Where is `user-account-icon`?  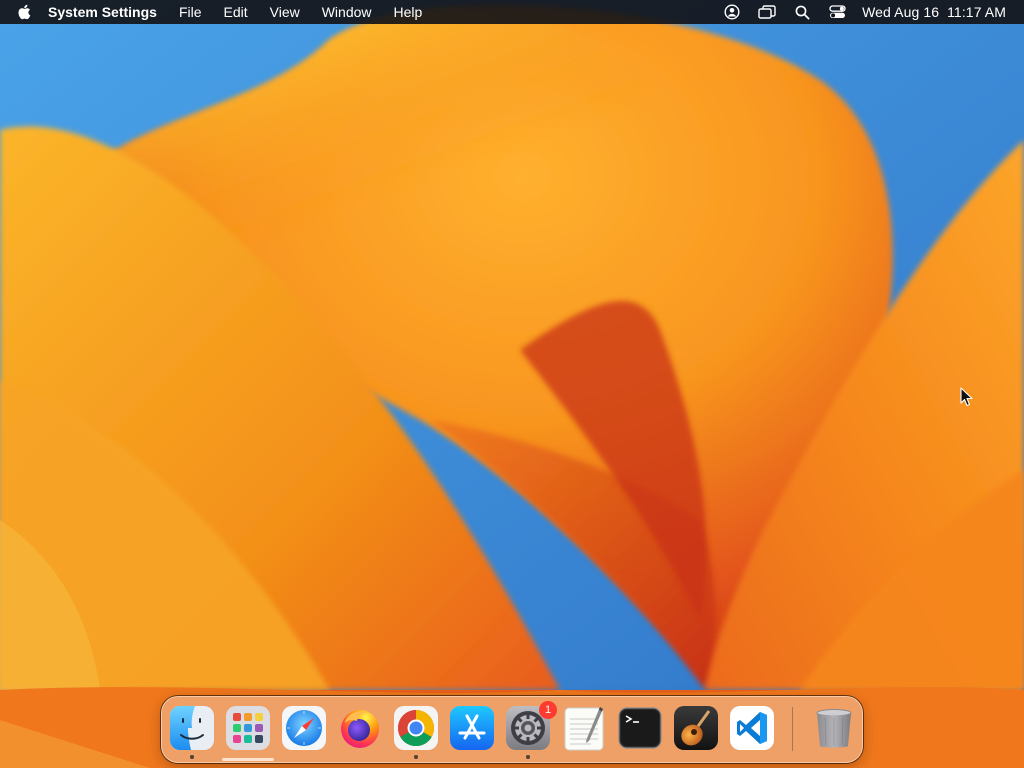 user-account-icon is located at coordinates (732, 12).